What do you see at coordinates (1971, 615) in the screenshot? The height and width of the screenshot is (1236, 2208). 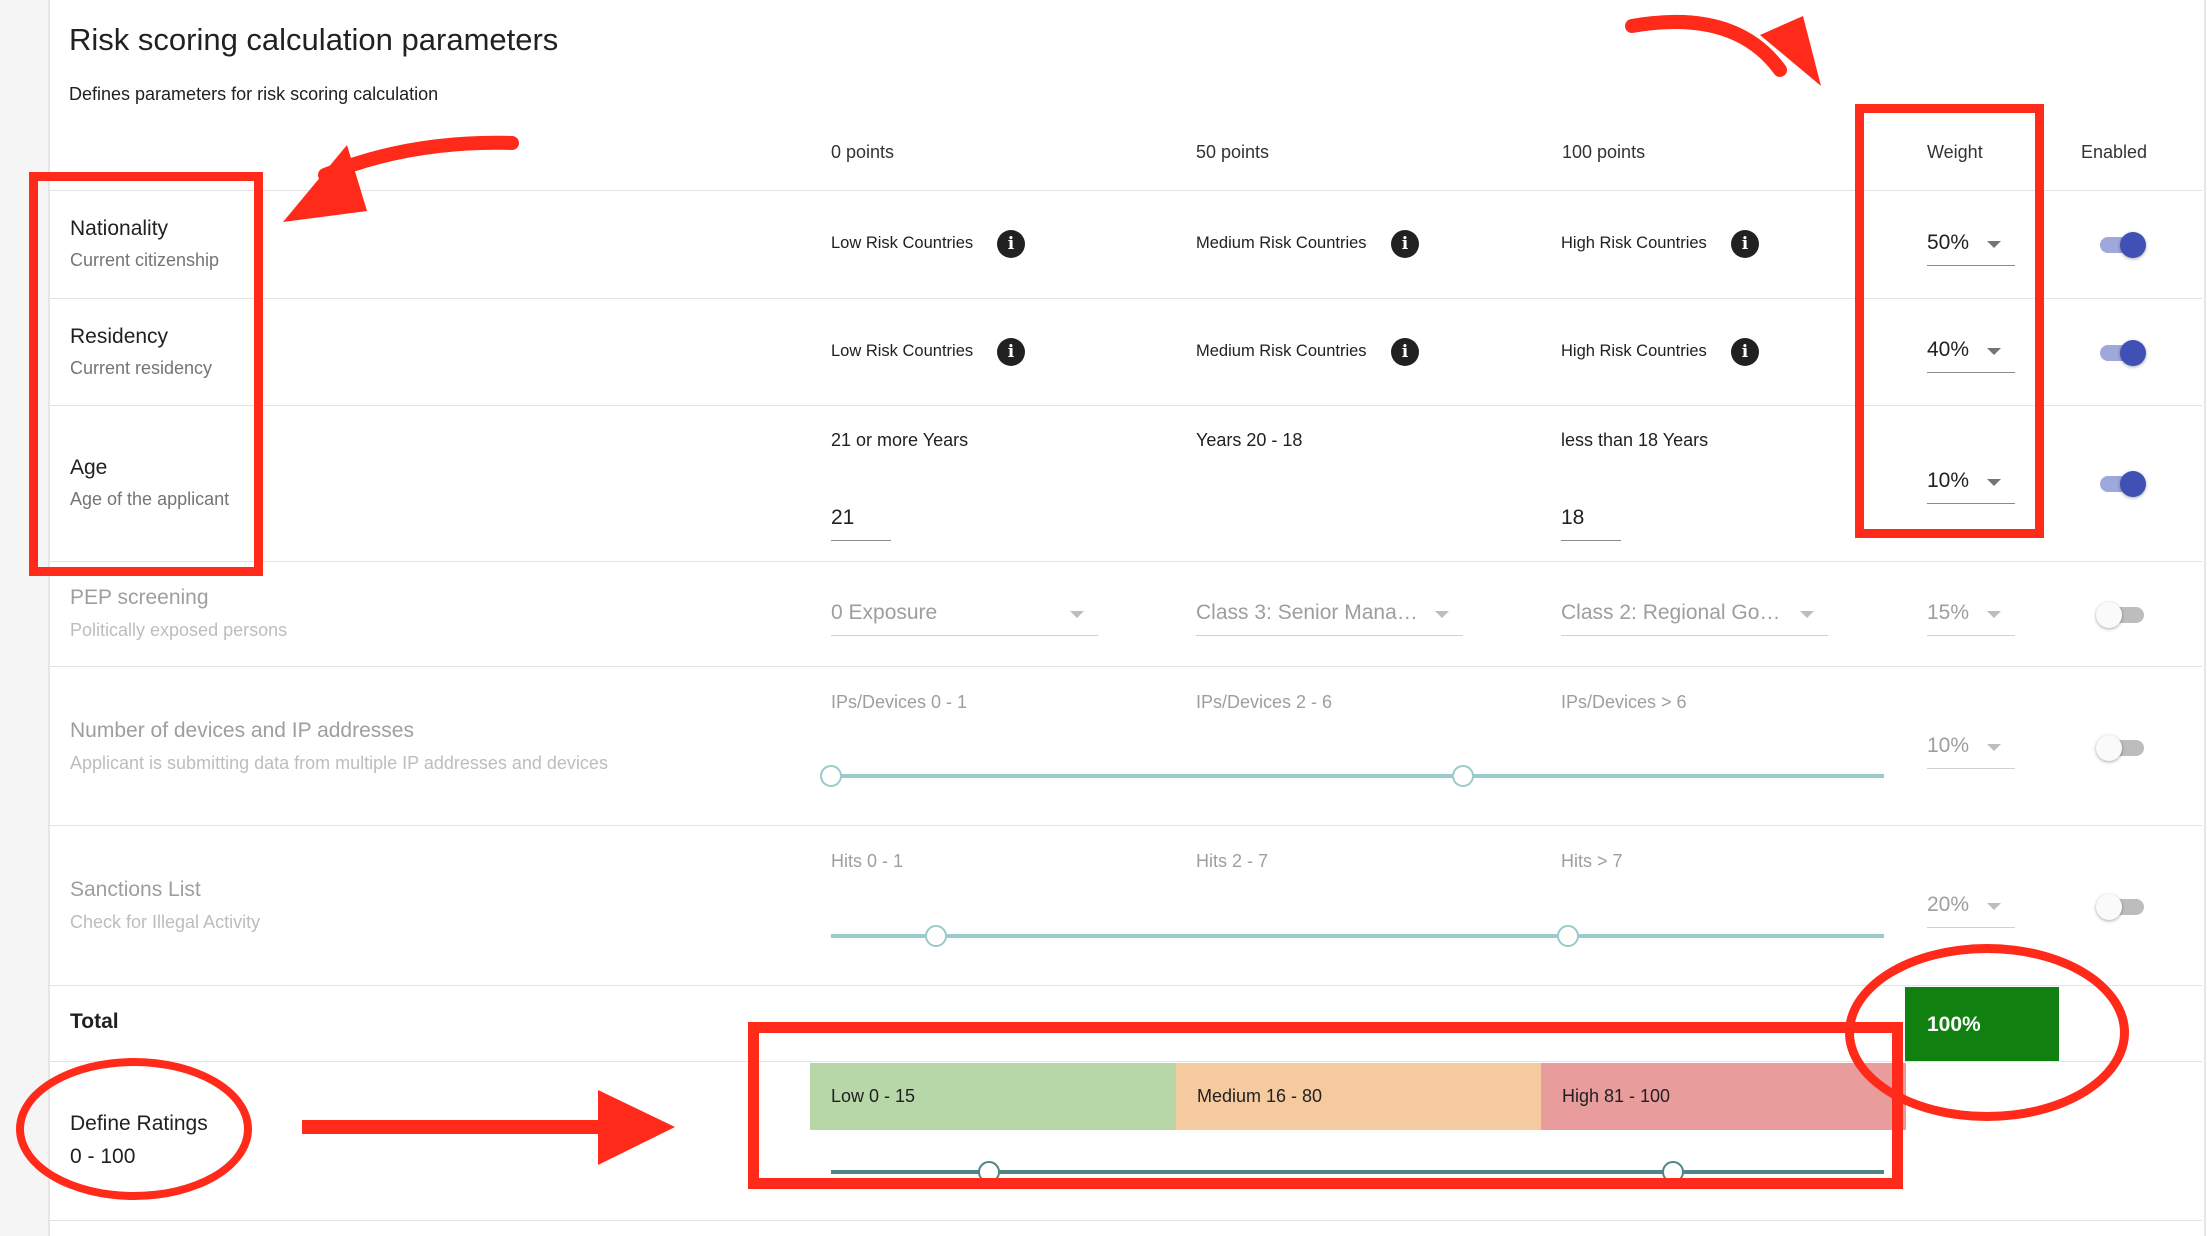 I see `weight-select: 15%` at bounding box center [1971, 615].